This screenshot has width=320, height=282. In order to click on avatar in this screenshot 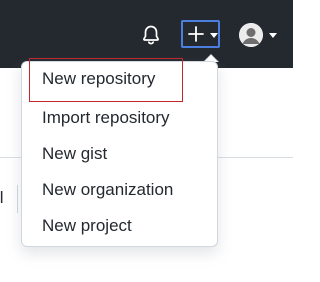, I will do `click(251, 35)`.